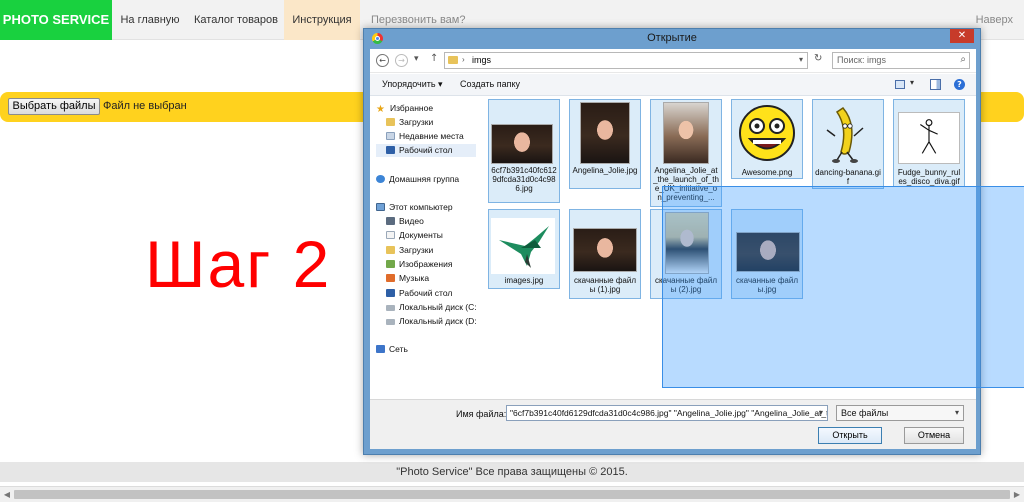 The height and width of the screenshot is (502, 1024). I want to click on file-item: Fudge_bunny_rules_disco_diva.gif, so click(929, 143).